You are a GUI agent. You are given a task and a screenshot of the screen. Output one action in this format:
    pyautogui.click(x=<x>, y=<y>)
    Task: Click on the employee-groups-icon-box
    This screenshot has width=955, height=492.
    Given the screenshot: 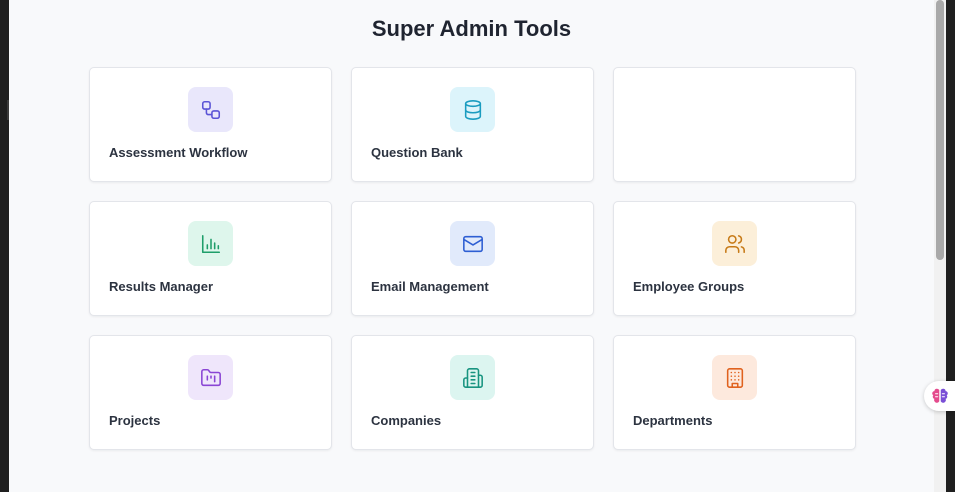 What is the action you would take?
    pyautogui.click(x=734, y=243)
    